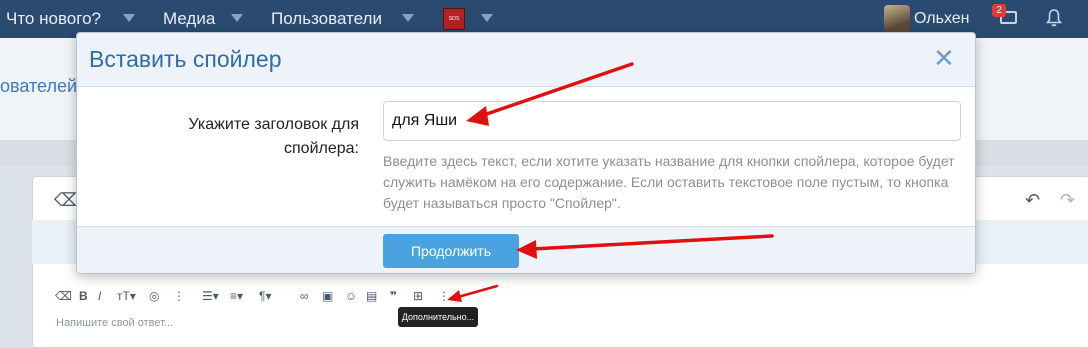 The height and width of the screenshot is (348, 1088). What do you see at coordinates (99, 296) in the screenshot?
I see `italic-icon: I` at bounding box center [99, 296].